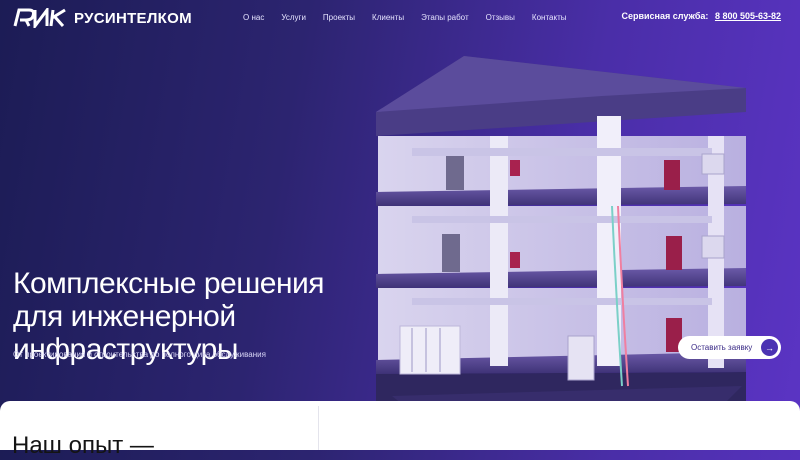 This screenshot has height=460, width=800. I want to click on logo: РУСИНТЕЛКОМ, so click(102, 18).